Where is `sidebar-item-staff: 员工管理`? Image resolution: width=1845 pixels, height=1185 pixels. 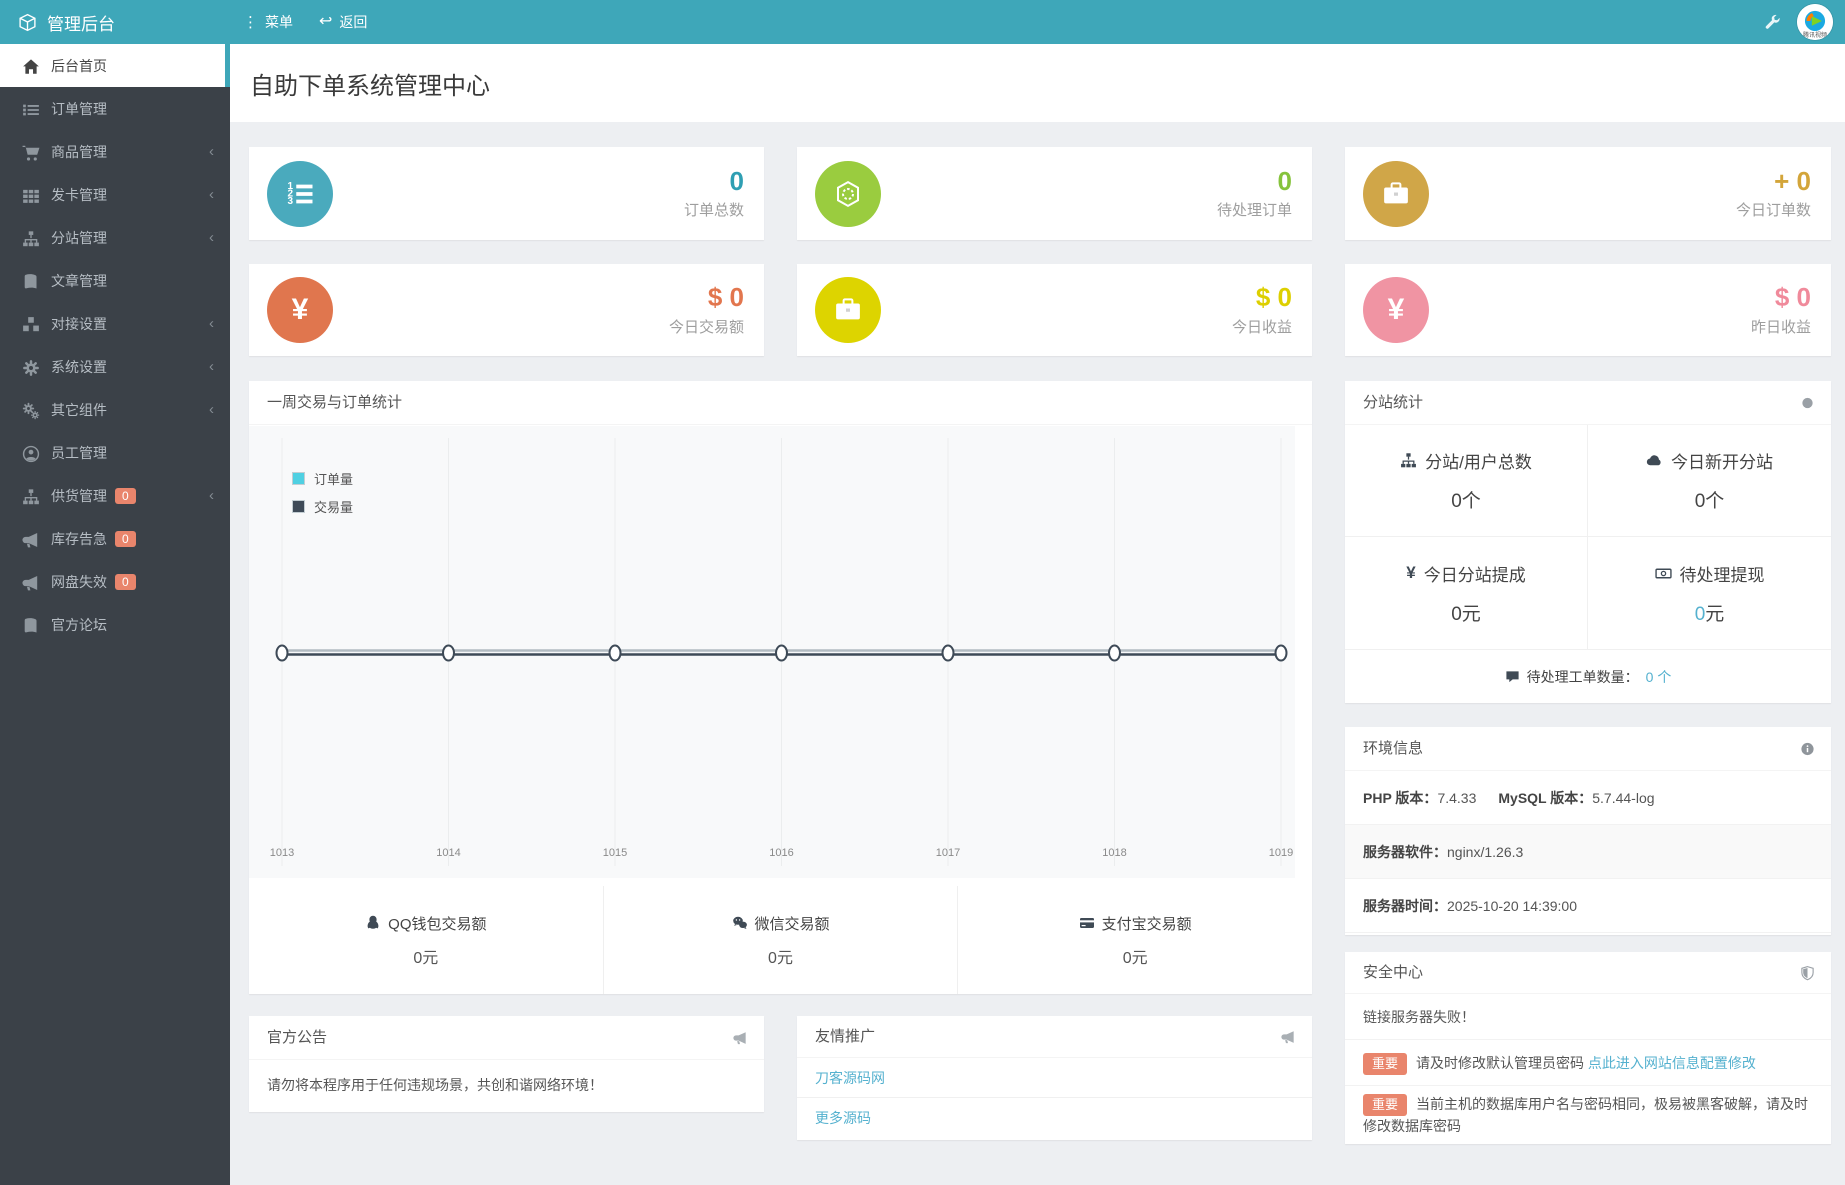
sidebar-item-staff: 员工管理 is located at coordinates (115, 452).